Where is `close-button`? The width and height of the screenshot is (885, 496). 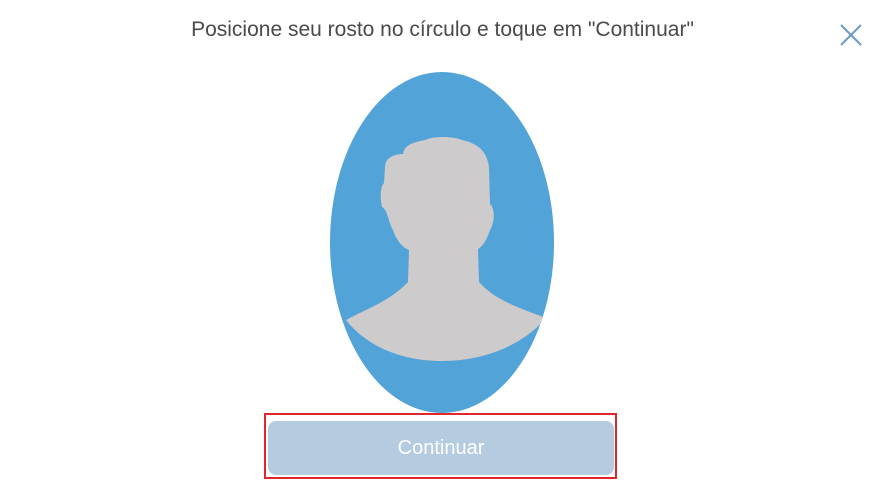
close-button is located at coordinates (851, 35).